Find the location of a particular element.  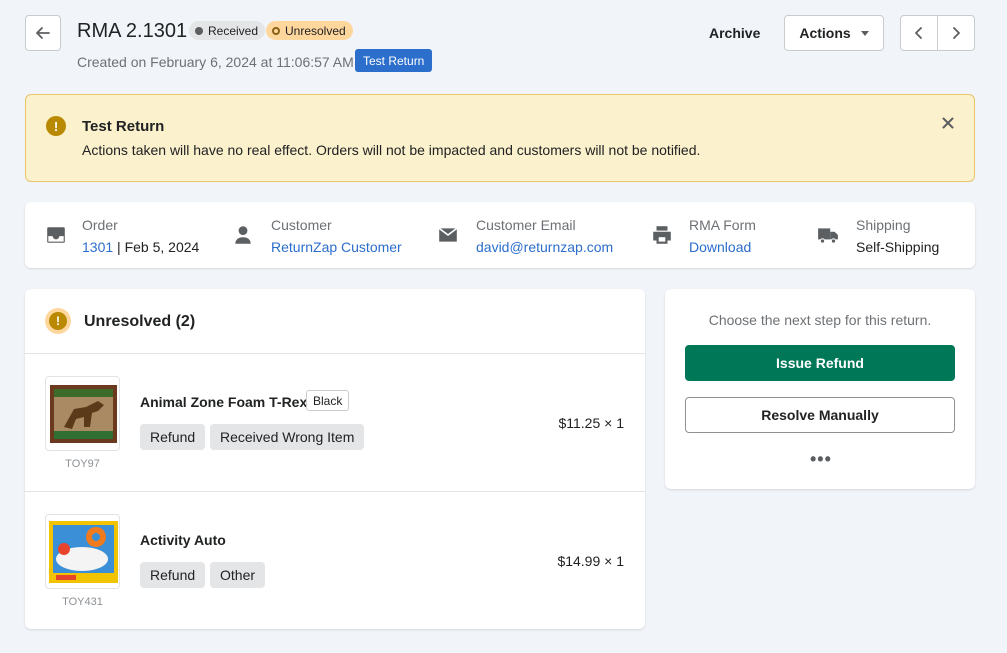

arrow-left-icon is located at coordinates (43, 33).